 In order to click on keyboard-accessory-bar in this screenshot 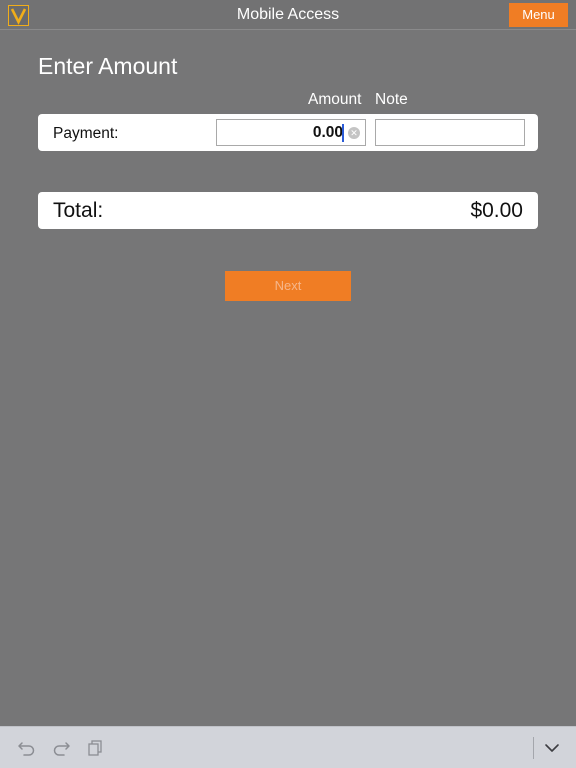, I will do `click(288, 747)`.